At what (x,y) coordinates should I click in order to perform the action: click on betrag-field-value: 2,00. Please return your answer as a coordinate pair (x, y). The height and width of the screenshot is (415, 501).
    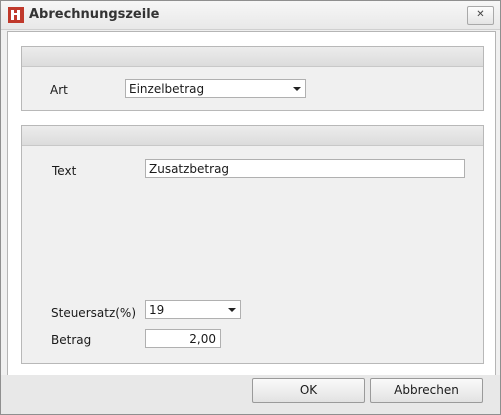
    Looking at the image, I should click on (202, 339).